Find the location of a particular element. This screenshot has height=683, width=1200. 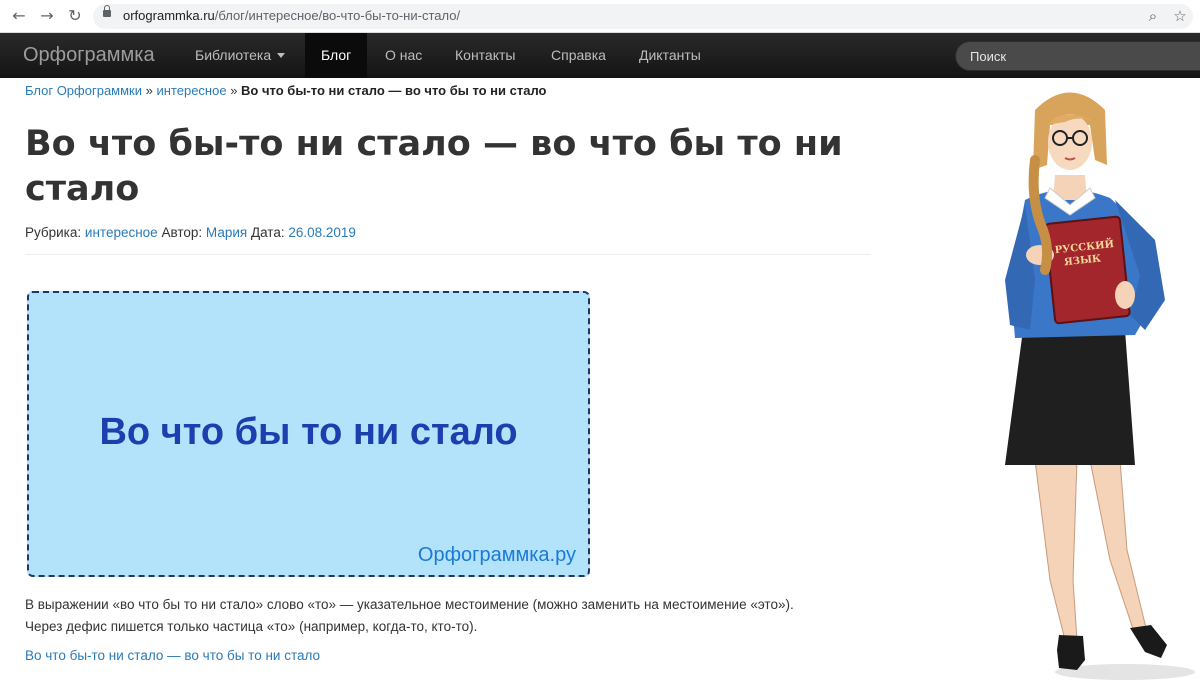

breadcrumb-home-link: Блог Орфограммки is located at coordinates (83, 90).